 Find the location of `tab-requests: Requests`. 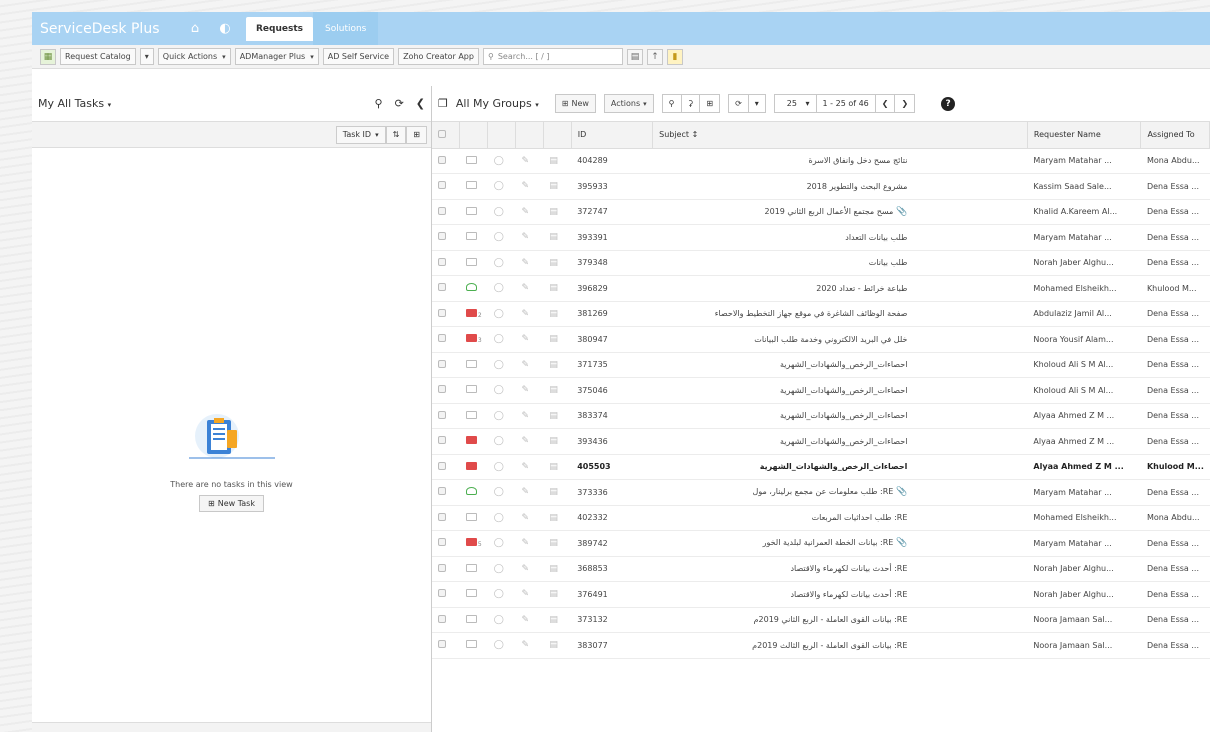

tab-requests: Requests is located at coordinates (280, 28).